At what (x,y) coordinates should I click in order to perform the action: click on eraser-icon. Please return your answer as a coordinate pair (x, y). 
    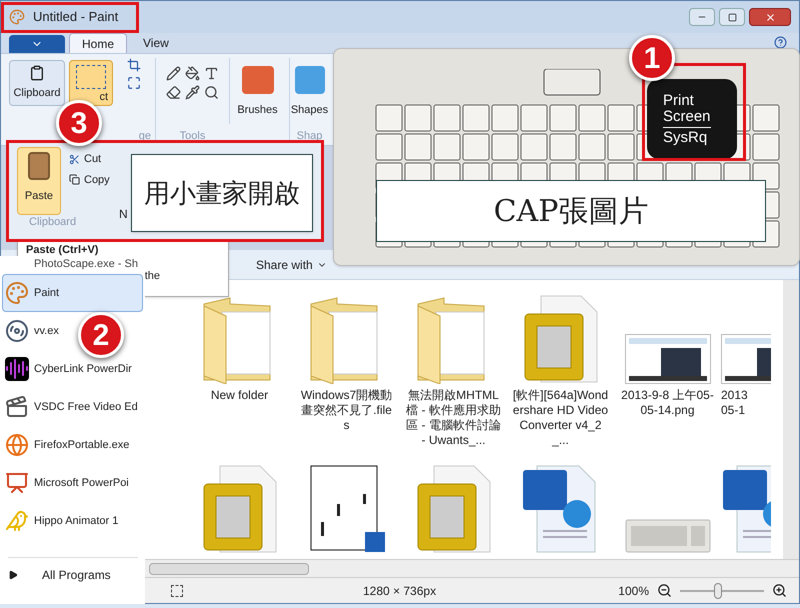
    Looking at the image, I should click on (173, 92).